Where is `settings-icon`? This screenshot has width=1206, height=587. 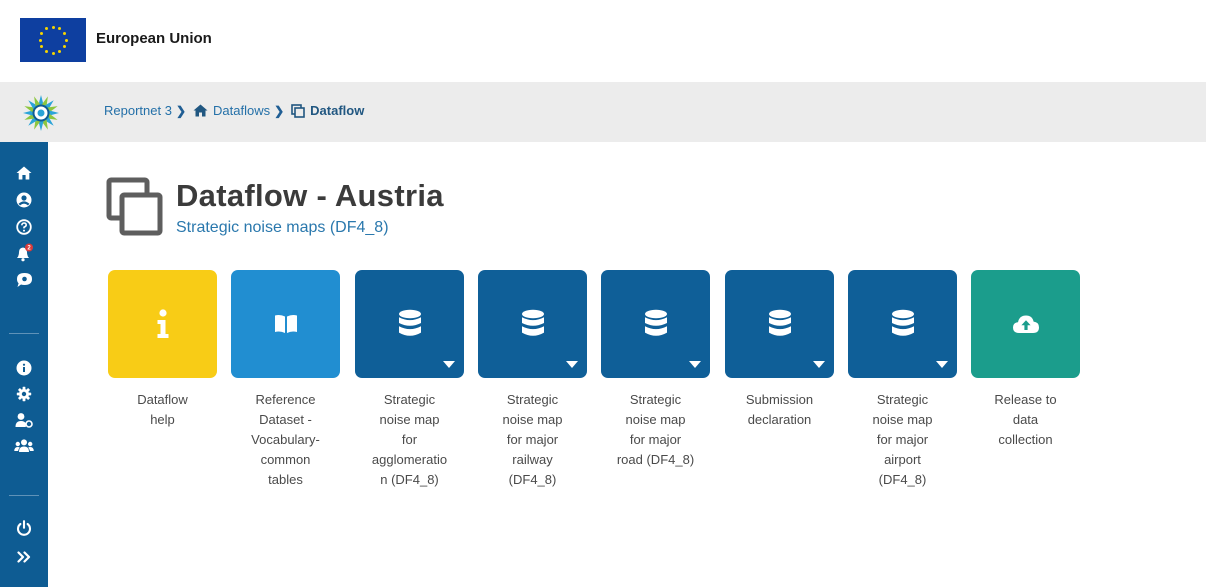 settings-icon is located at coordinates (24, 394).